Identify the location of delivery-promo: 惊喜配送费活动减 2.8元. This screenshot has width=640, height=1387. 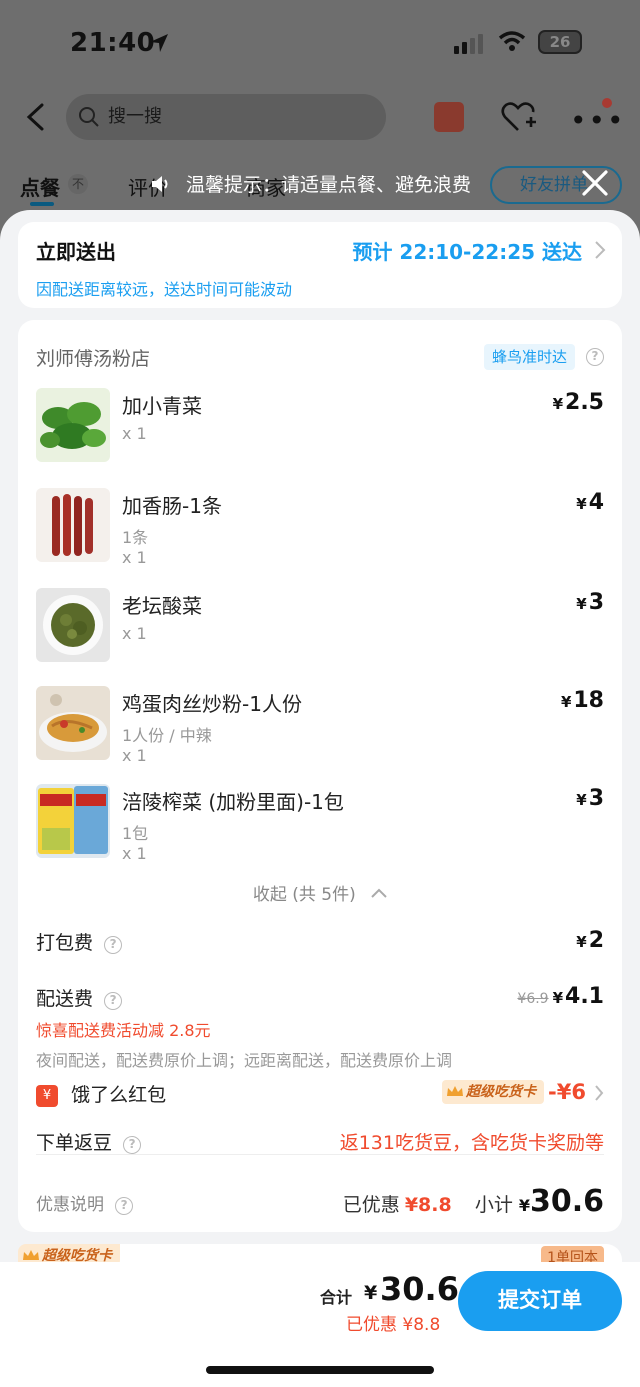
(123, 1030).